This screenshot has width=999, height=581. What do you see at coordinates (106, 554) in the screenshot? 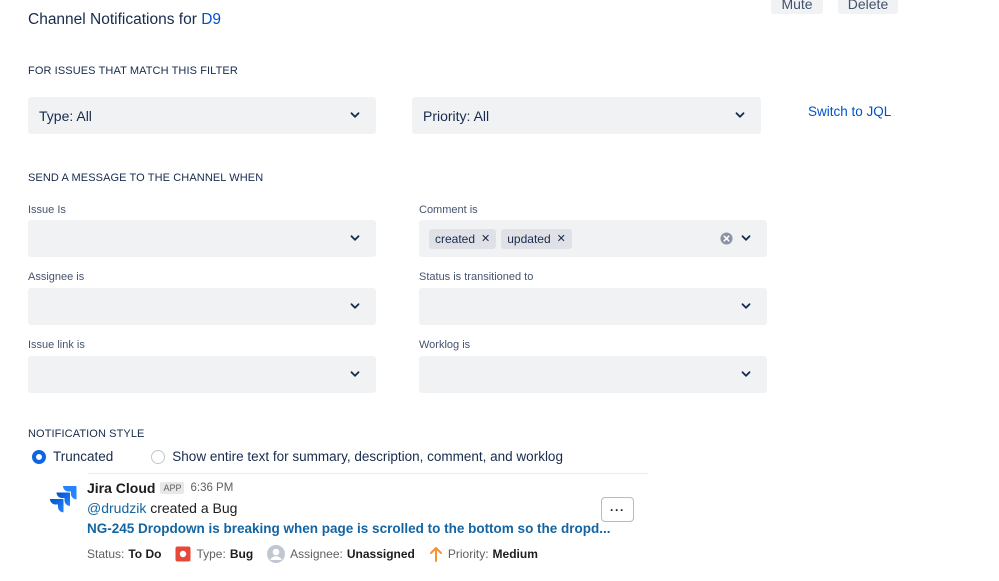
I see `status-label: Status:` at bounding box center [106, 554].